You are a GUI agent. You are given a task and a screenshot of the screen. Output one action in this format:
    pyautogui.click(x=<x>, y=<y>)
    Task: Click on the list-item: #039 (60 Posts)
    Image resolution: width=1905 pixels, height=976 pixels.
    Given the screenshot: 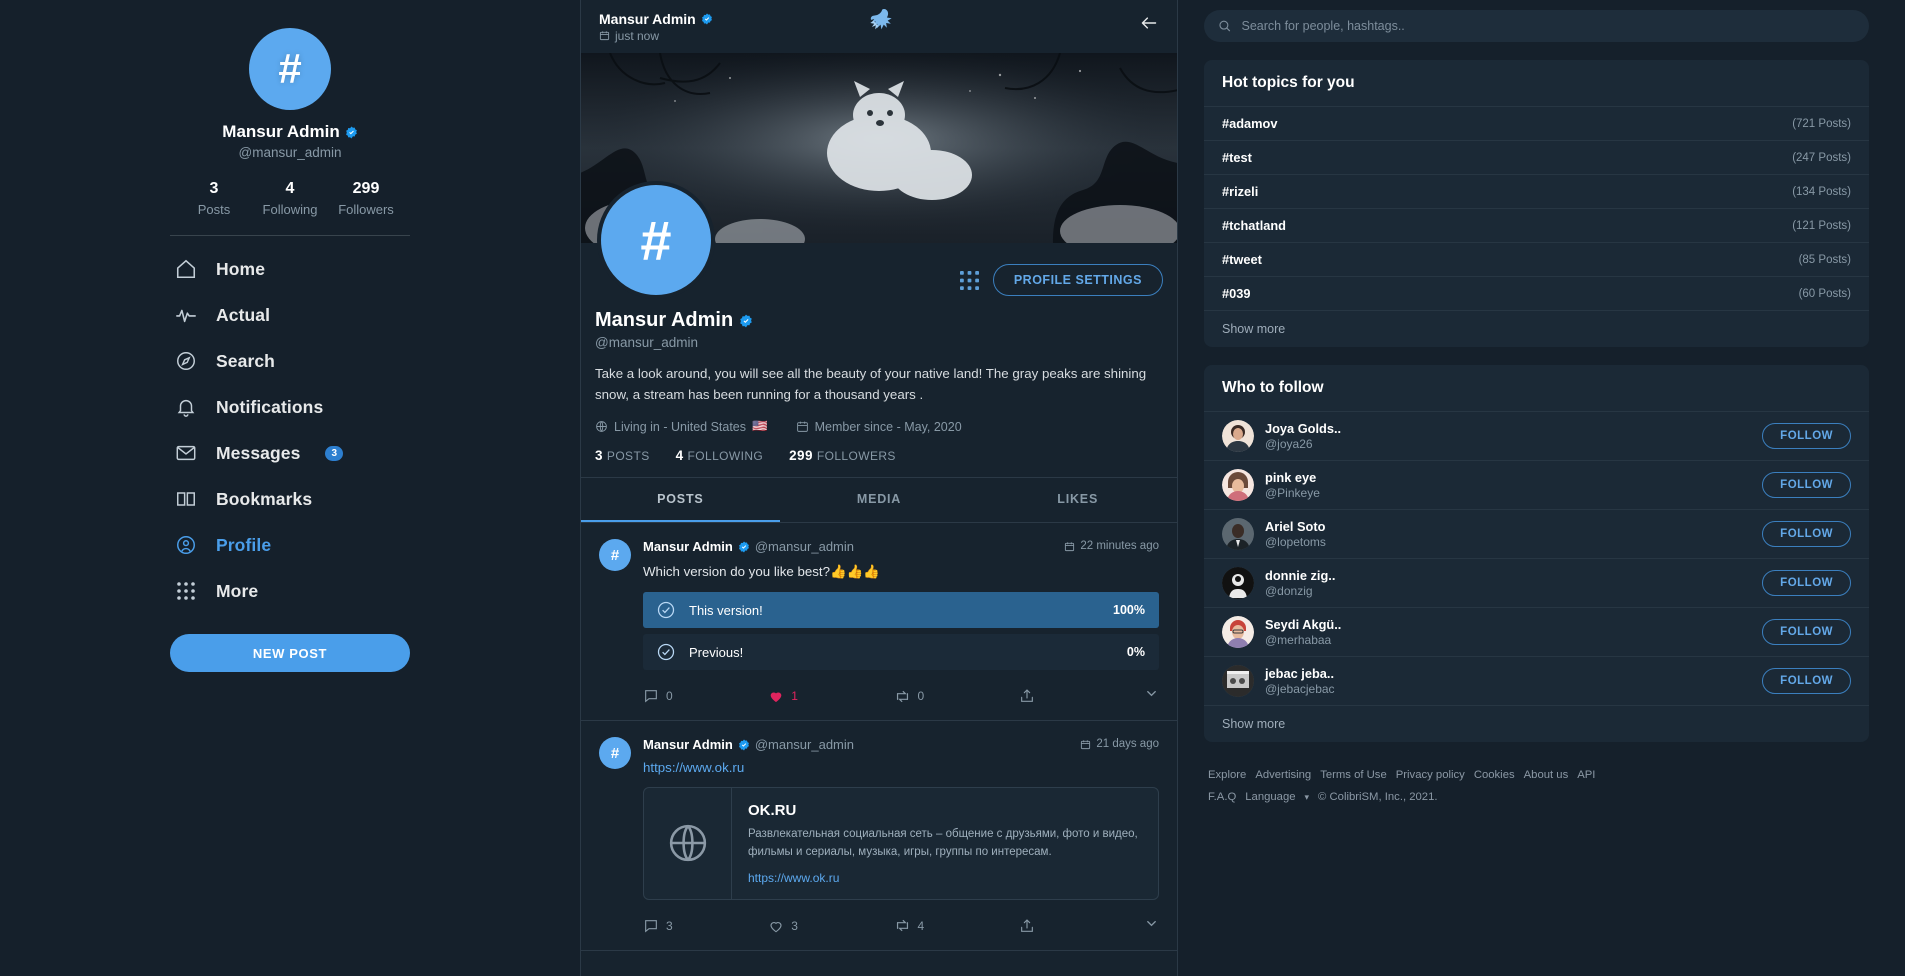 What is the action you would take?
    pyautogui.click(x=1536, y=293)
    